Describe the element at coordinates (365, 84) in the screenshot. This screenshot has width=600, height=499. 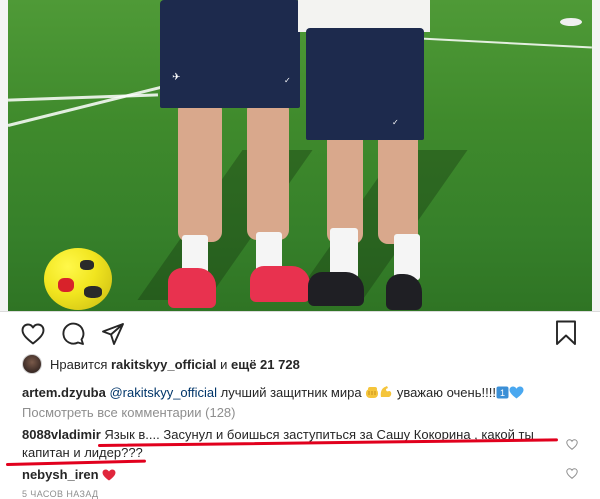
I see `right-player-shorts: ✓` at that location.